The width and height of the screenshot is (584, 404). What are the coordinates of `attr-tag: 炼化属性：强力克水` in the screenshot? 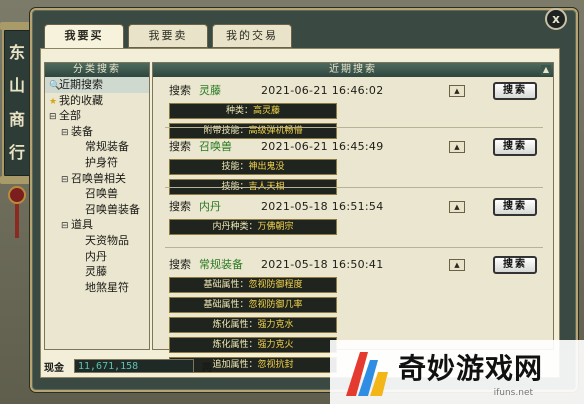 It's located at (253, 325).